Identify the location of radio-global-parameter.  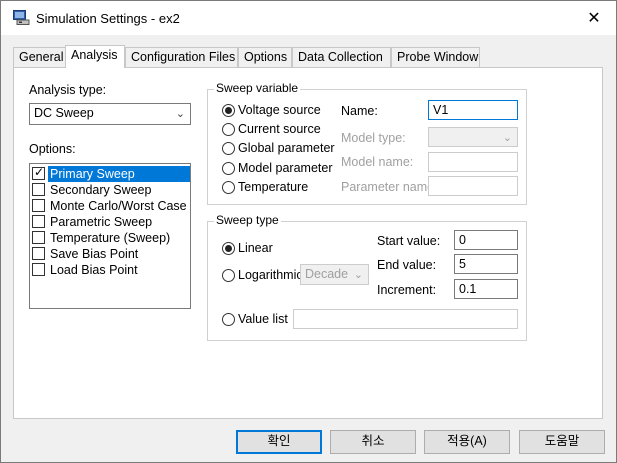
(228, 148).